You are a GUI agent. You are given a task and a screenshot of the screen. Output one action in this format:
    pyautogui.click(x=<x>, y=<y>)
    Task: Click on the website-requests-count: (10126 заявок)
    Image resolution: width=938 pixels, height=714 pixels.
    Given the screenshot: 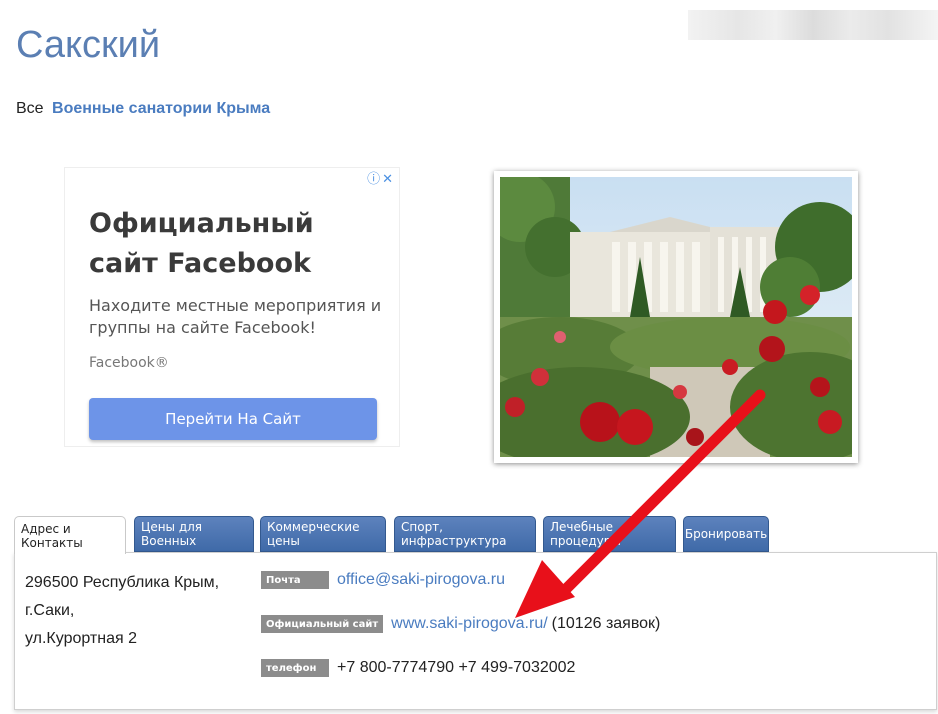 What is the action you would take?
    pyautogui.click(x=606, y=623)
    